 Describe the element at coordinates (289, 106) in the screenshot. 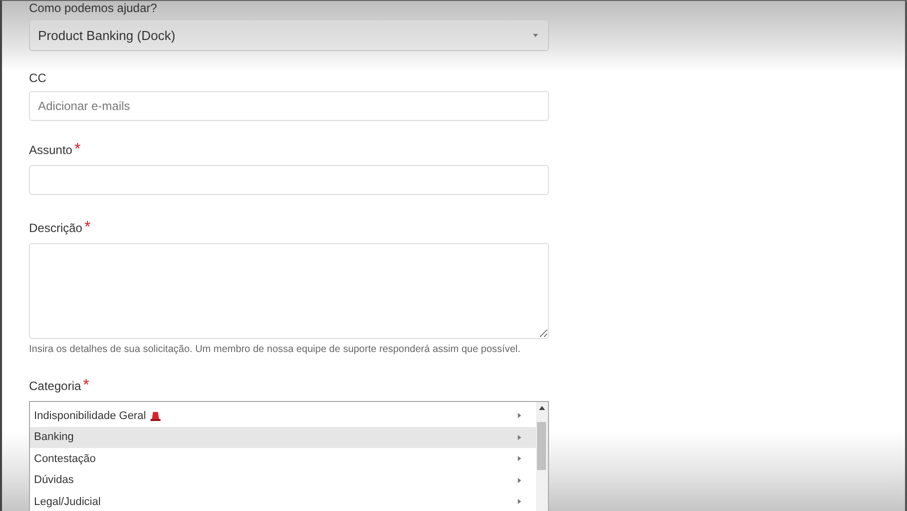

I see `cc-input-field: Adicionar e-mails` at that location.